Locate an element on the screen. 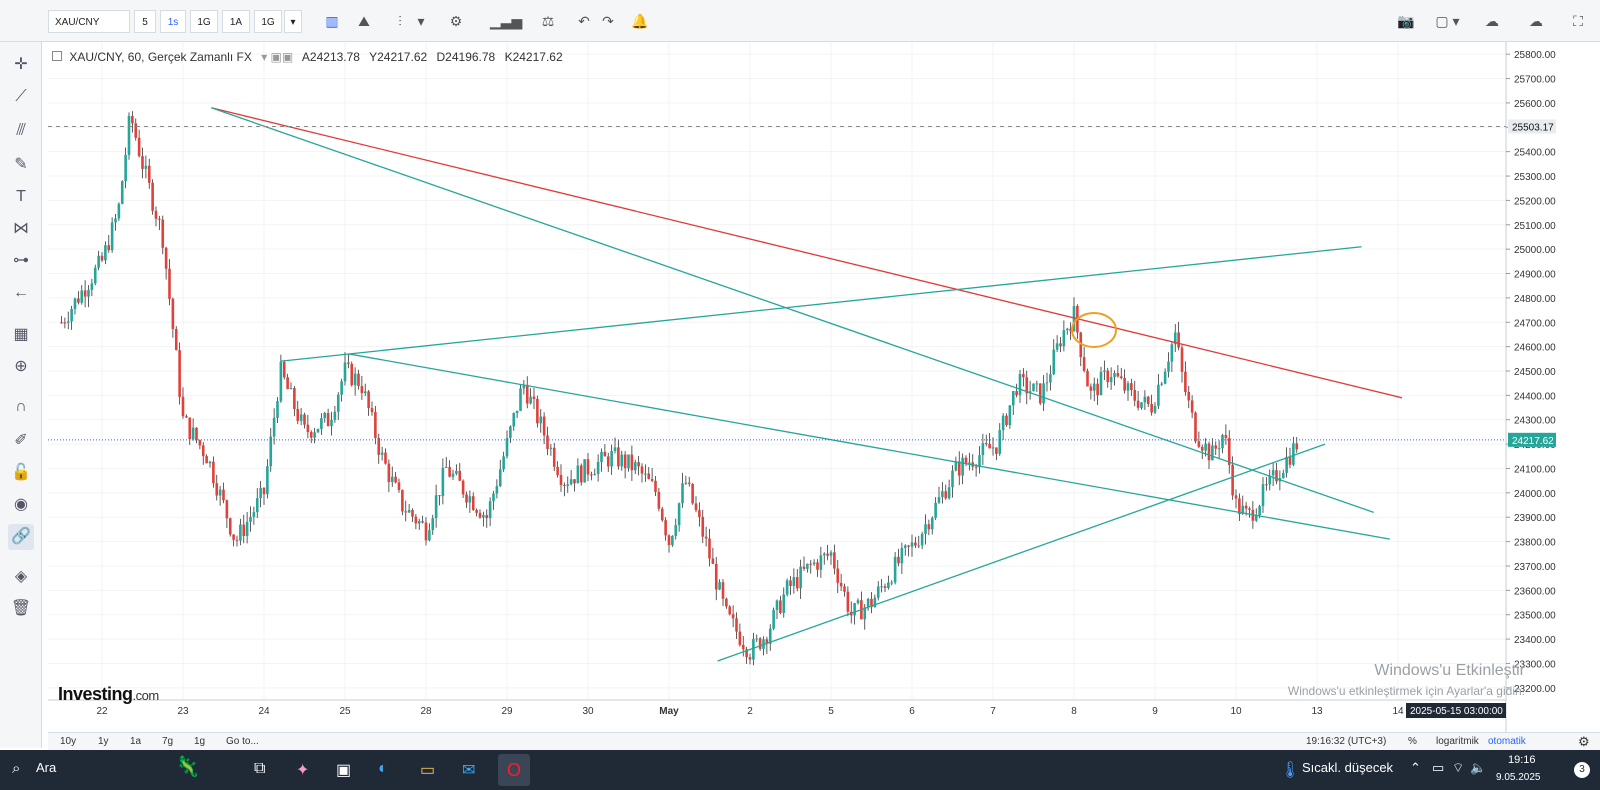  range-10y: 10y is located at coordinates (68, 741).